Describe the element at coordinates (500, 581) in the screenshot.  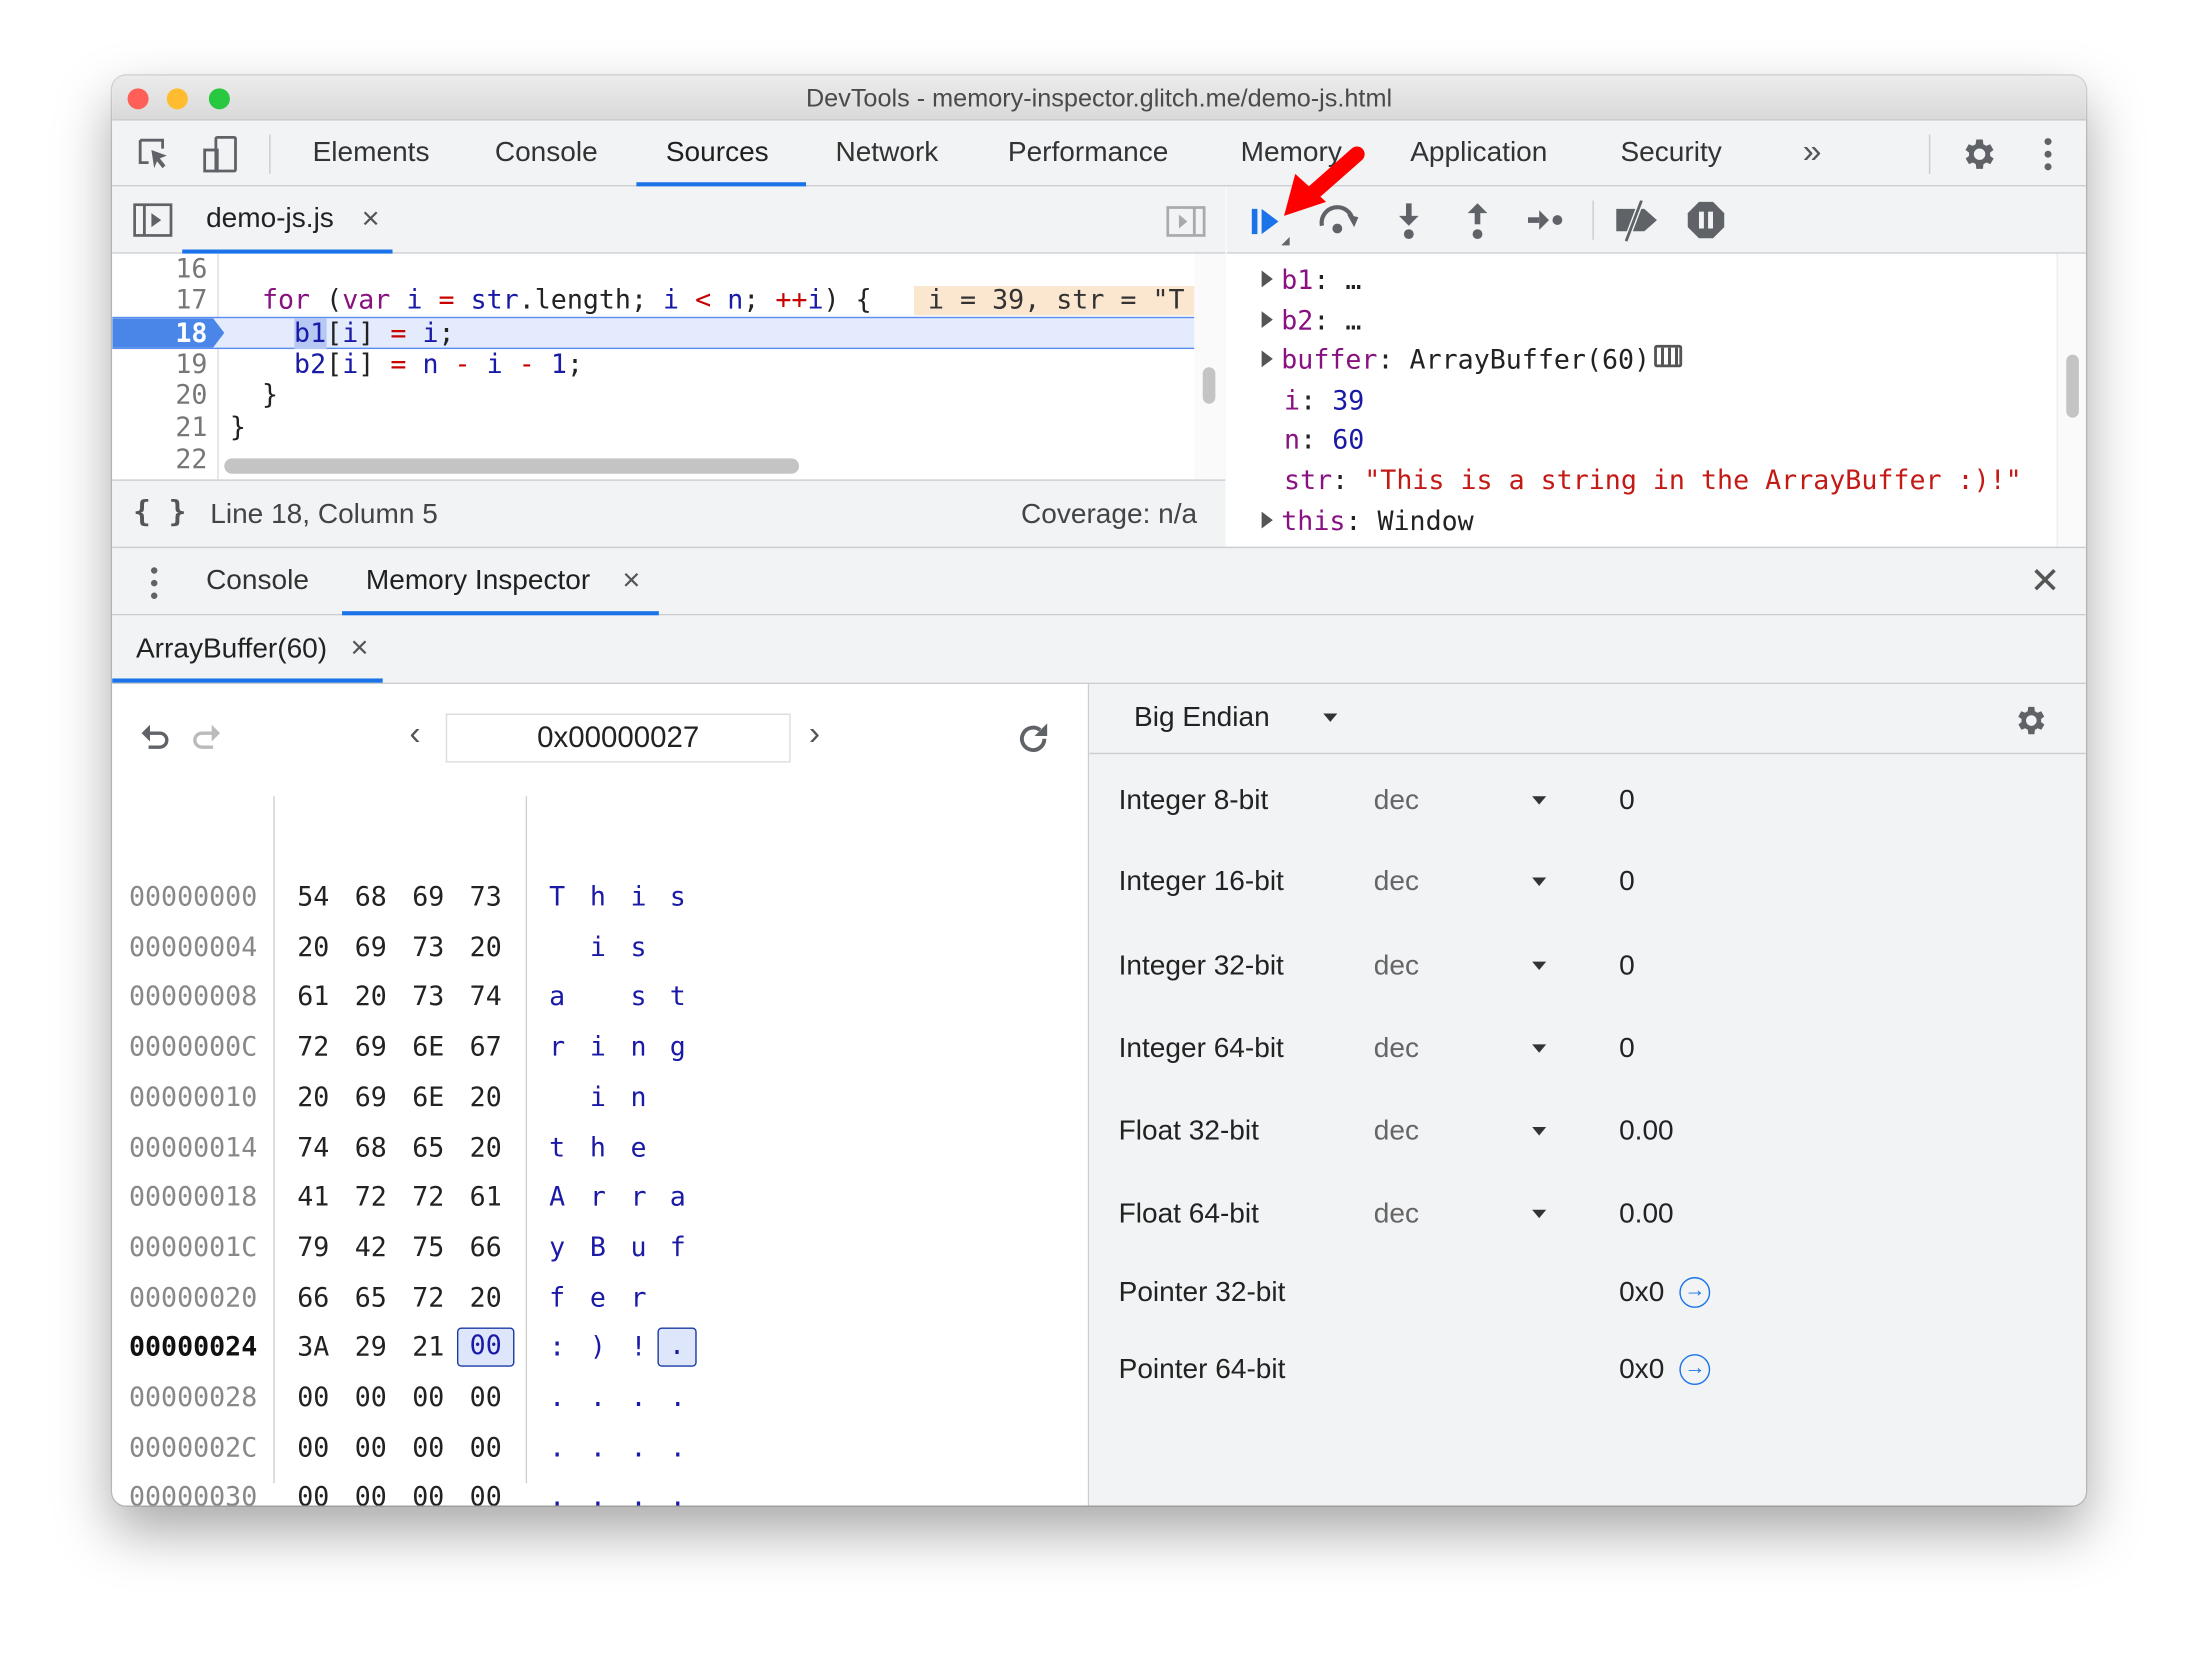
I see `drawer-tab-memory-inspector: Memory Inspector ×` at that location.